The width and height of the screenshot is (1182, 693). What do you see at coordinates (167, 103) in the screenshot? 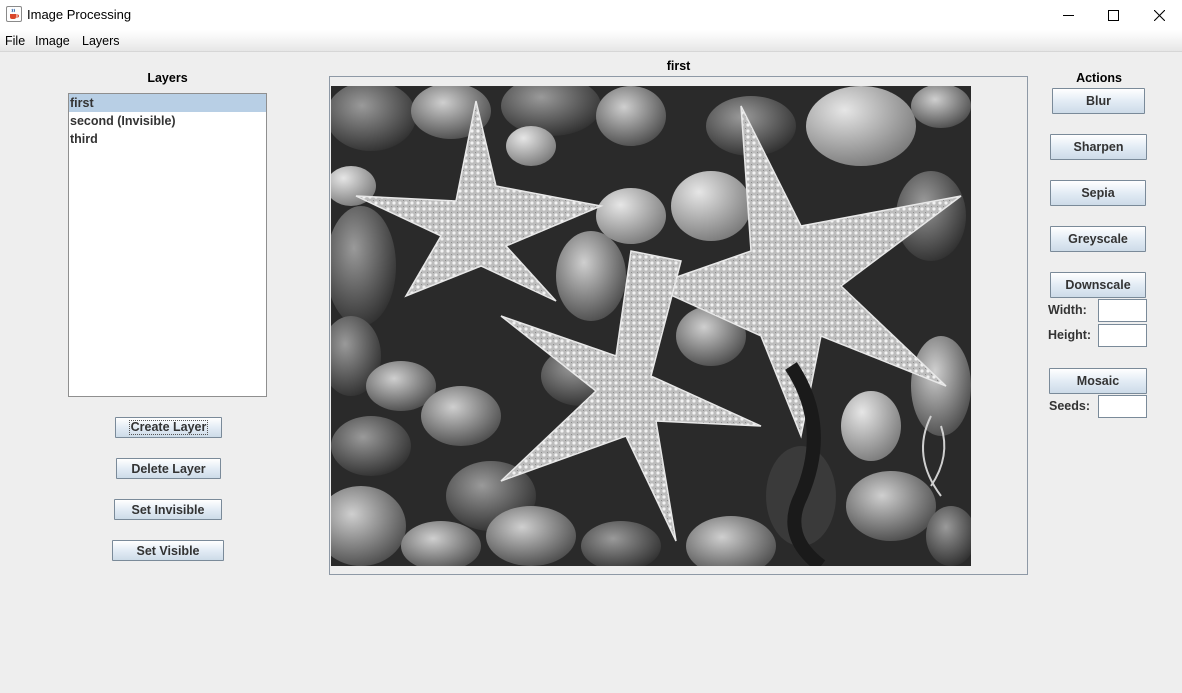
I see `layer-item-first: first` at bounding box center [167, 103].